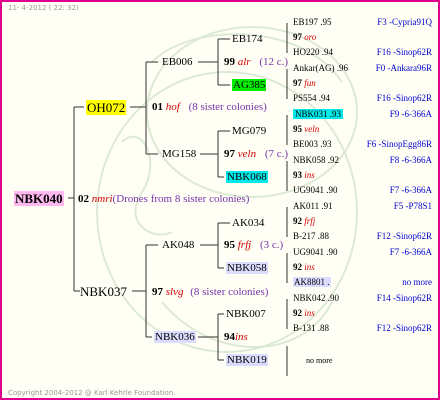 Image resolution: width=440 pixels, height=400 pixels. What do you see at coordinates (313, 52) in the screenshot?
I see `g4-ho220: HO220 .94` at bounding box center [313, 52].